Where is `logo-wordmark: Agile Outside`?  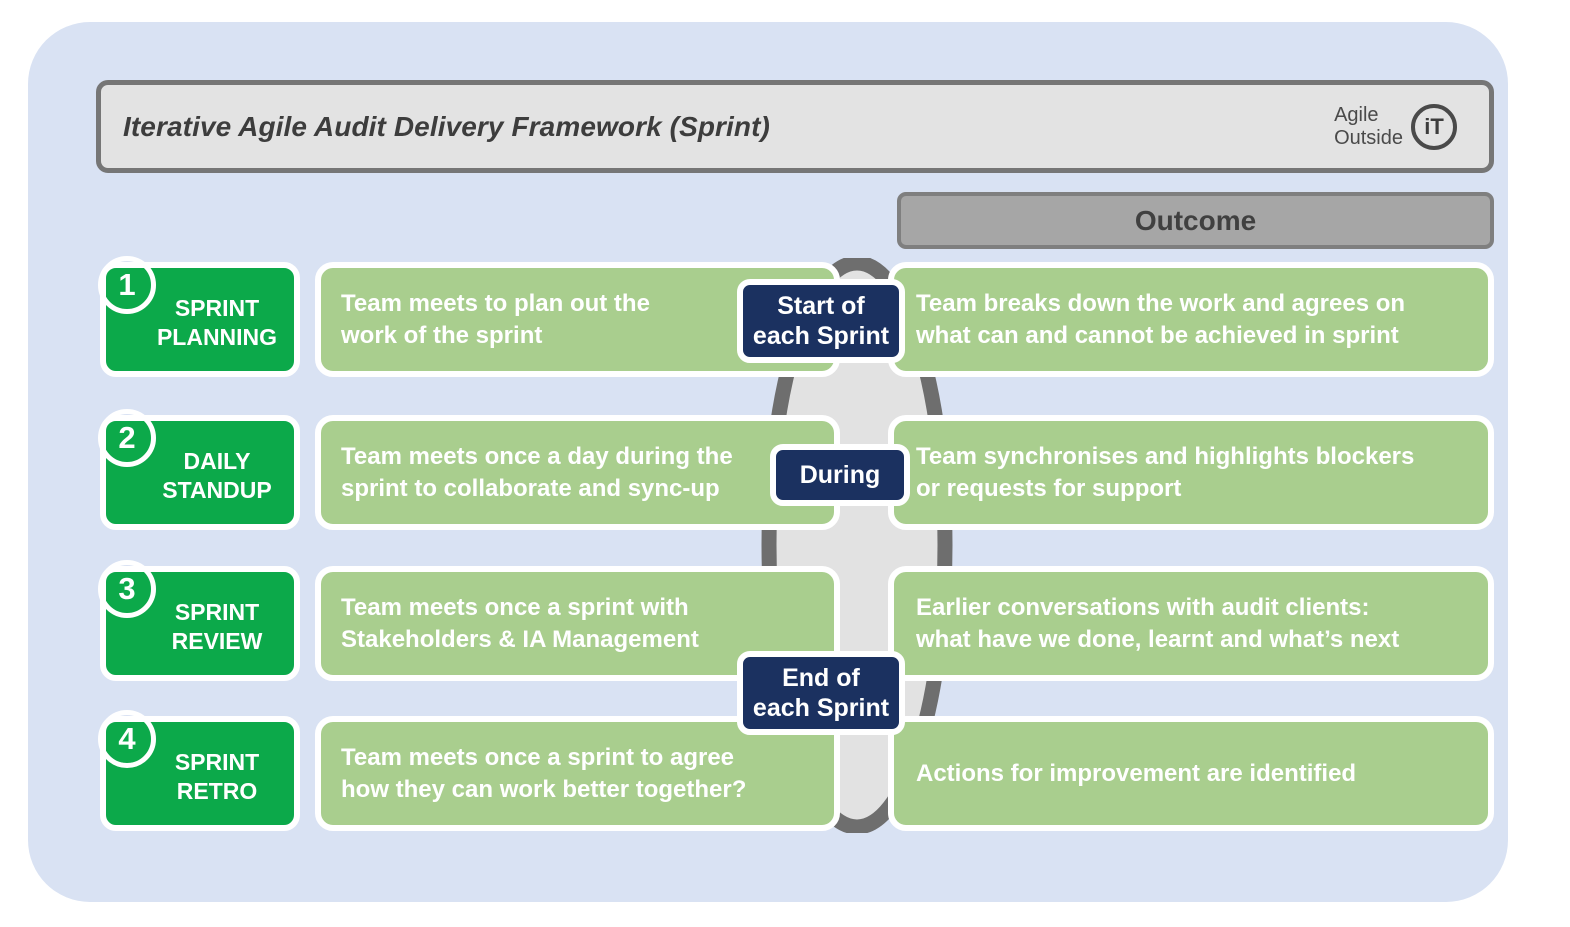
logo-wordmark: Agile Outside is located at coordinates (1368, 126).